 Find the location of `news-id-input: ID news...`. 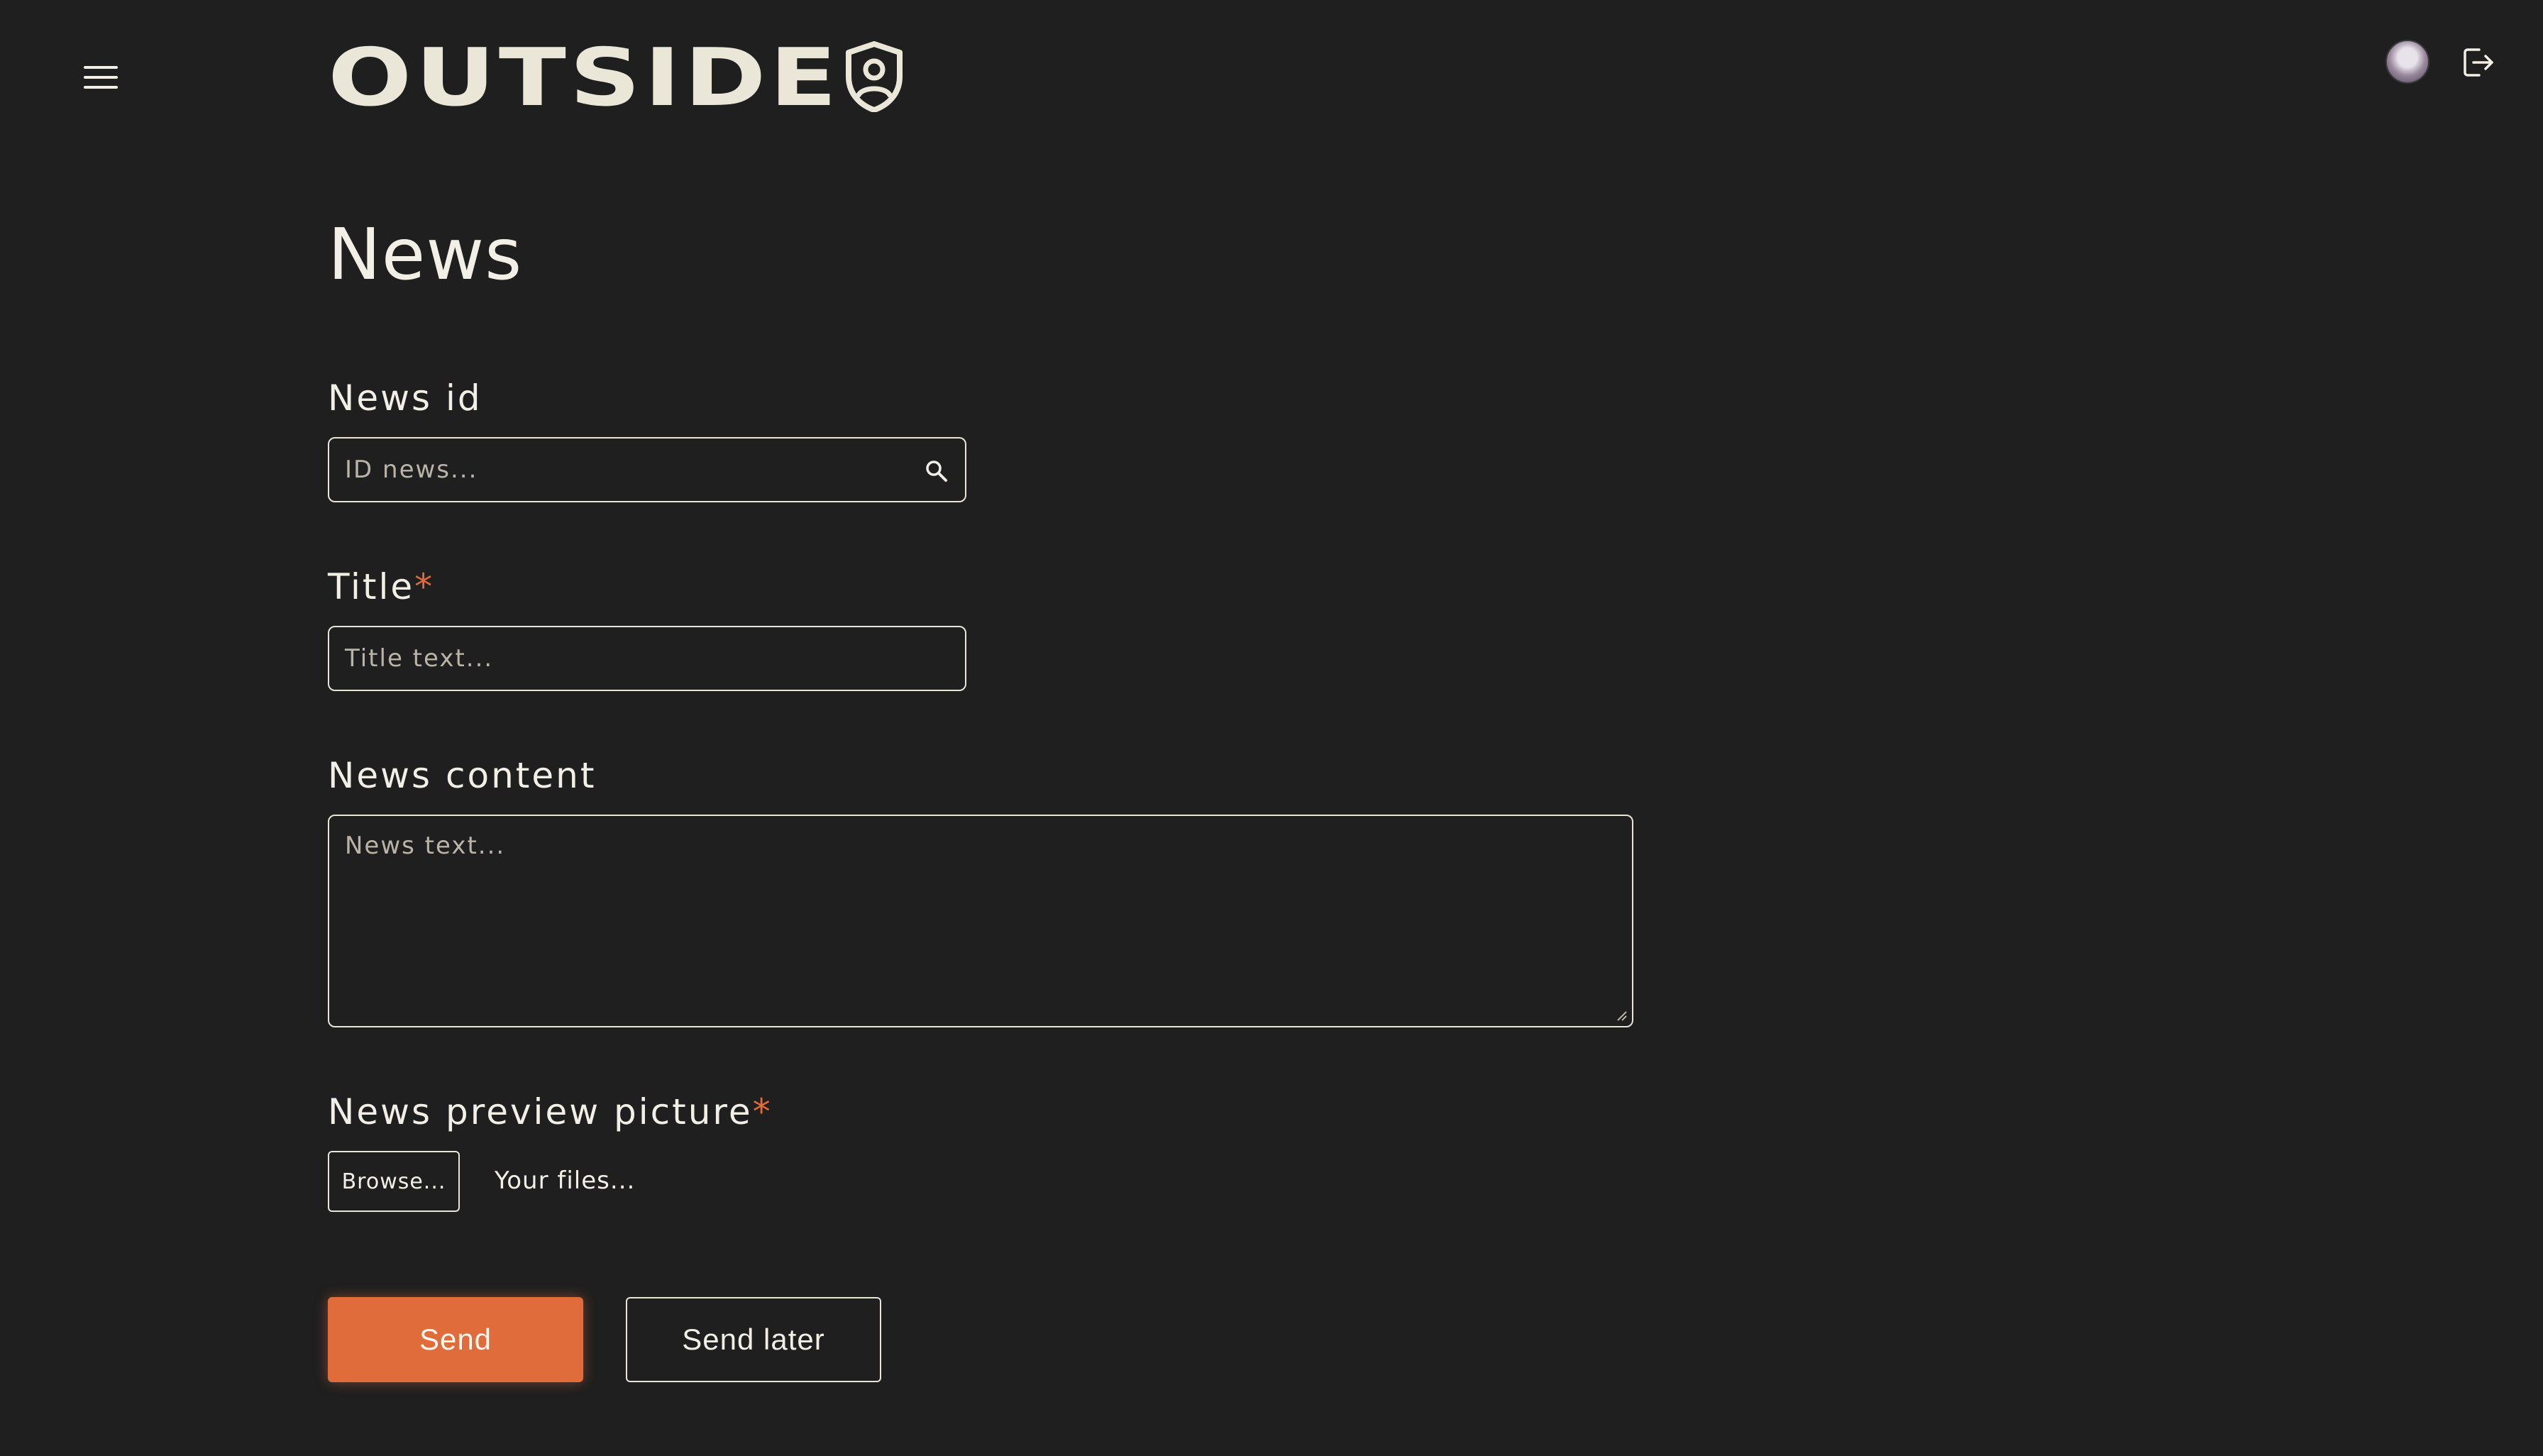

news-id-input: ID news... is located at coordinates (647, 469).